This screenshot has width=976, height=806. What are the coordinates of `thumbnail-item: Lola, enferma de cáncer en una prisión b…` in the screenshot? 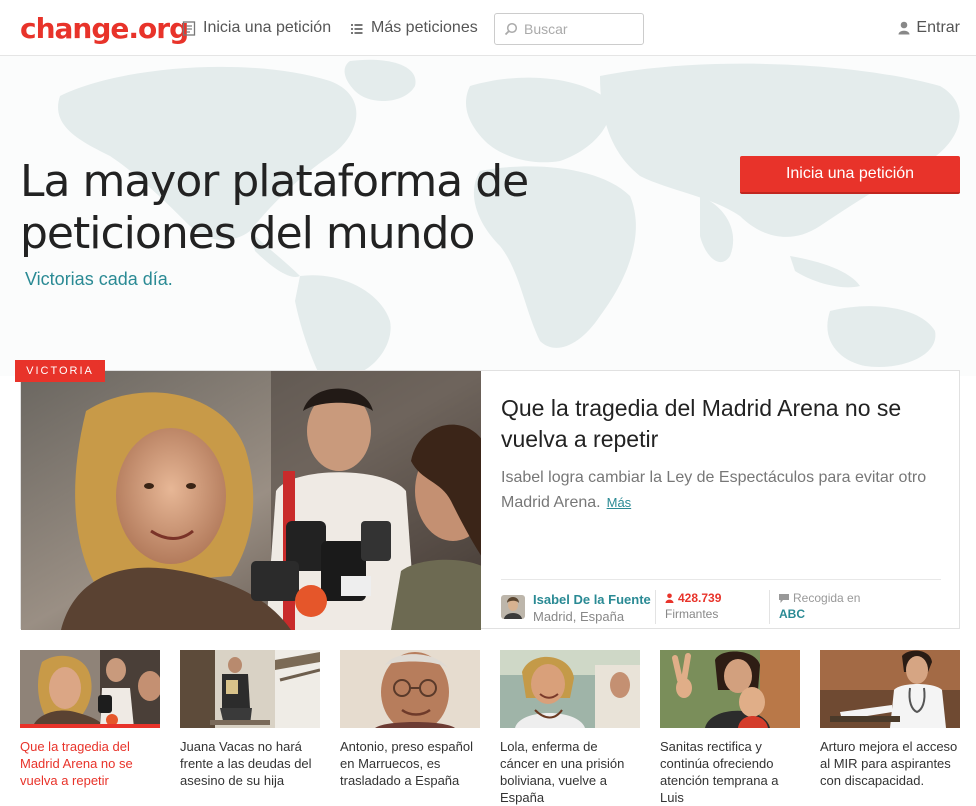 It's located at (570, 728).